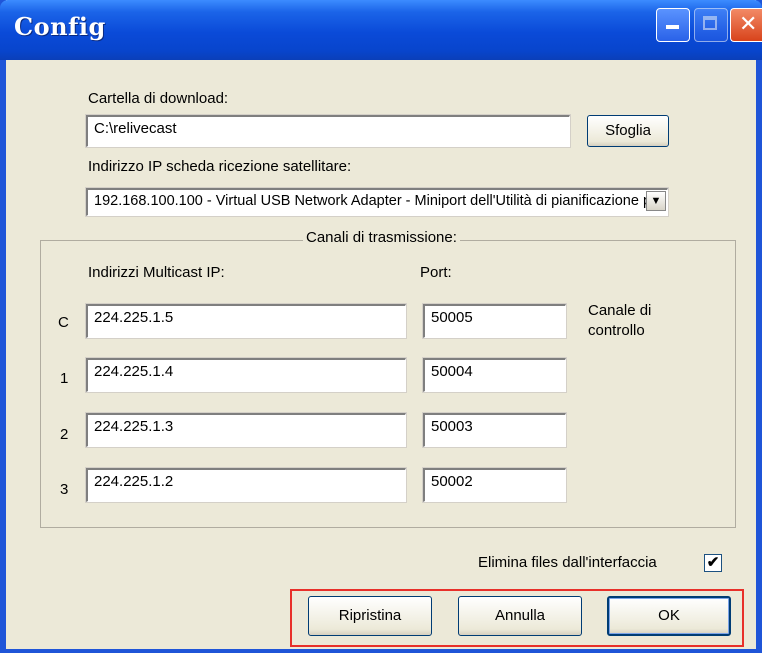  Describe the element at coordinates (156, 272) in the screenshot. I see `multicast-ip-header: Indirizzi Multicast IP:` at that location.